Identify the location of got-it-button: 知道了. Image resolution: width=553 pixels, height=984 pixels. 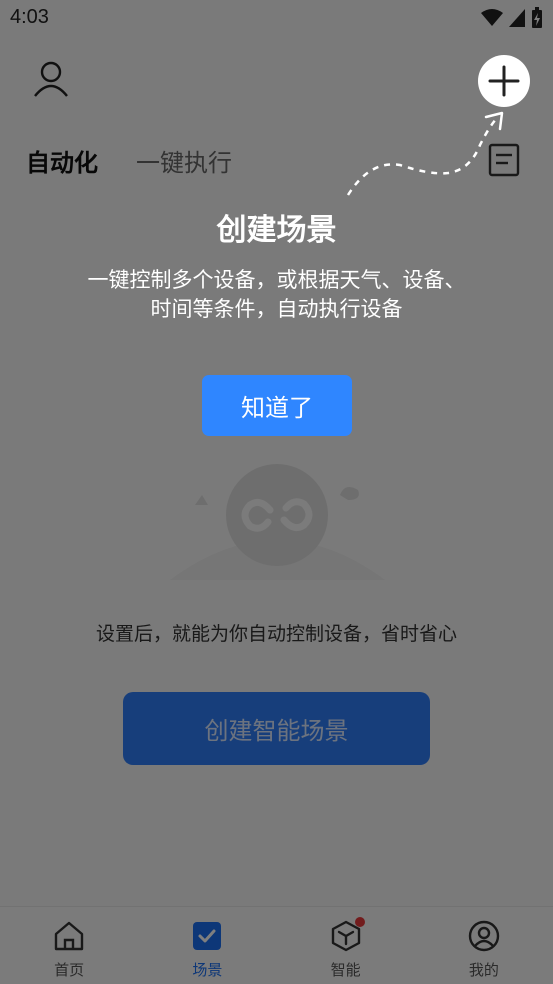
(277, 405).